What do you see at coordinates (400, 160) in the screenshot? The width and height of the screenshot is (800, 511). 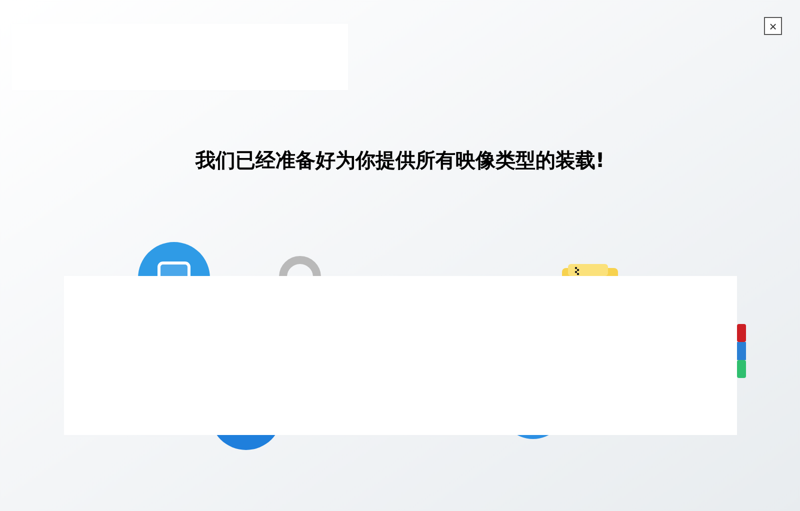 I see `heading: 我们已经准备好为你提供所有映像类型的装载!` at bounding box center [400, 160].